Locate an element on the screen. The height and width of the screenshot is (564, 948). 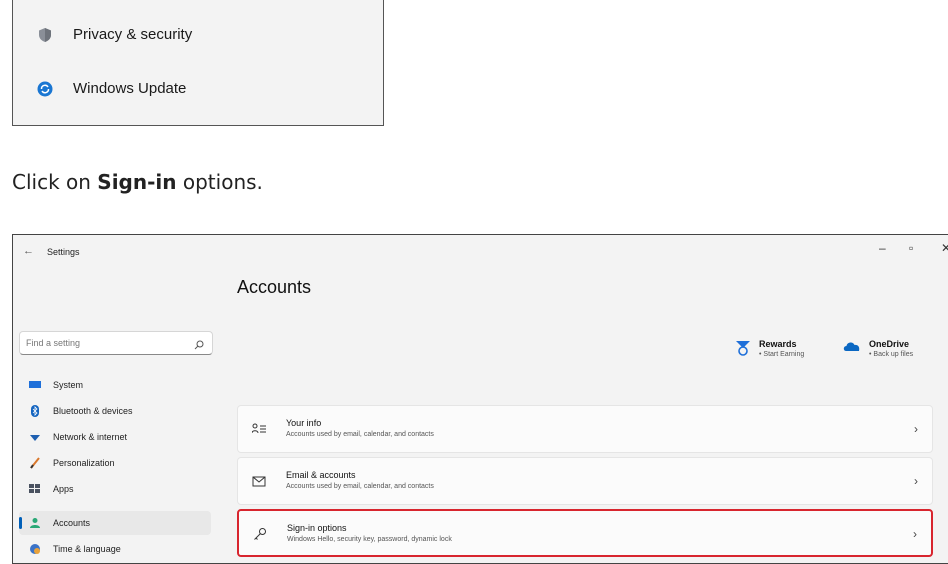
search-icon is located at coordinates (199, 343).